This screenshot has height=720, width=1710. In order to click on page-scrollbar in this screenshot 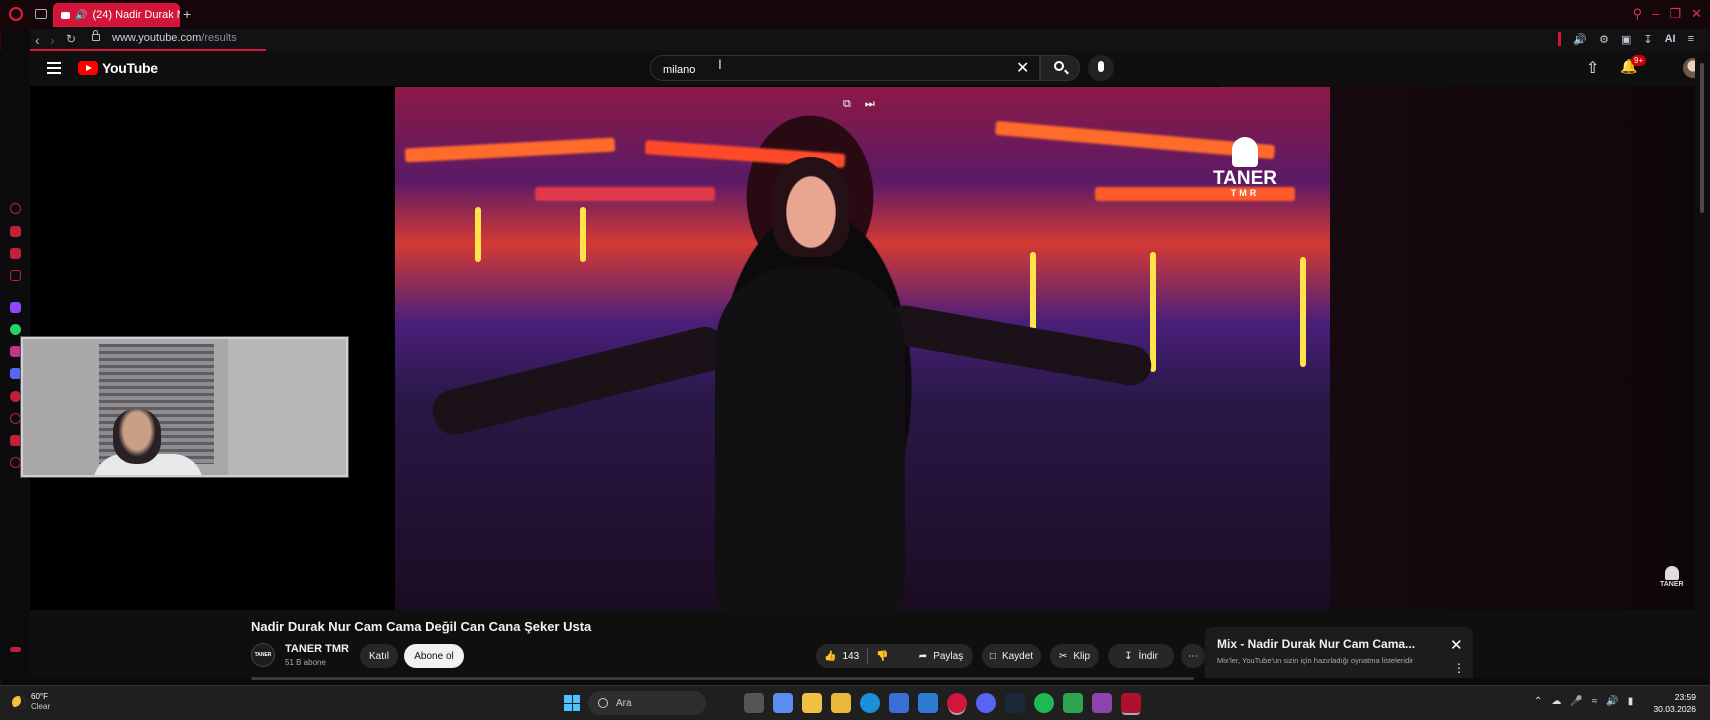, I will do `click(1702, 364)`.